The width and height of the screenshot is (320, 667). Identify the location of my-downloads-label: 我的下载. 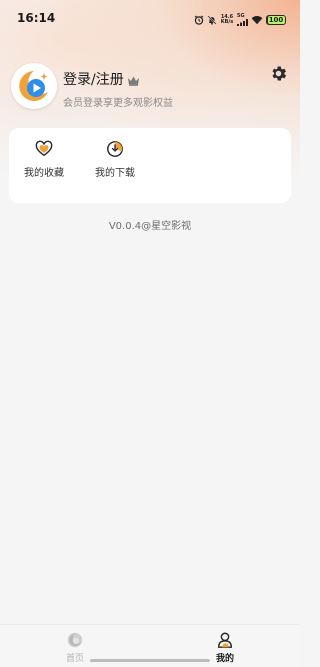
(115, 173).